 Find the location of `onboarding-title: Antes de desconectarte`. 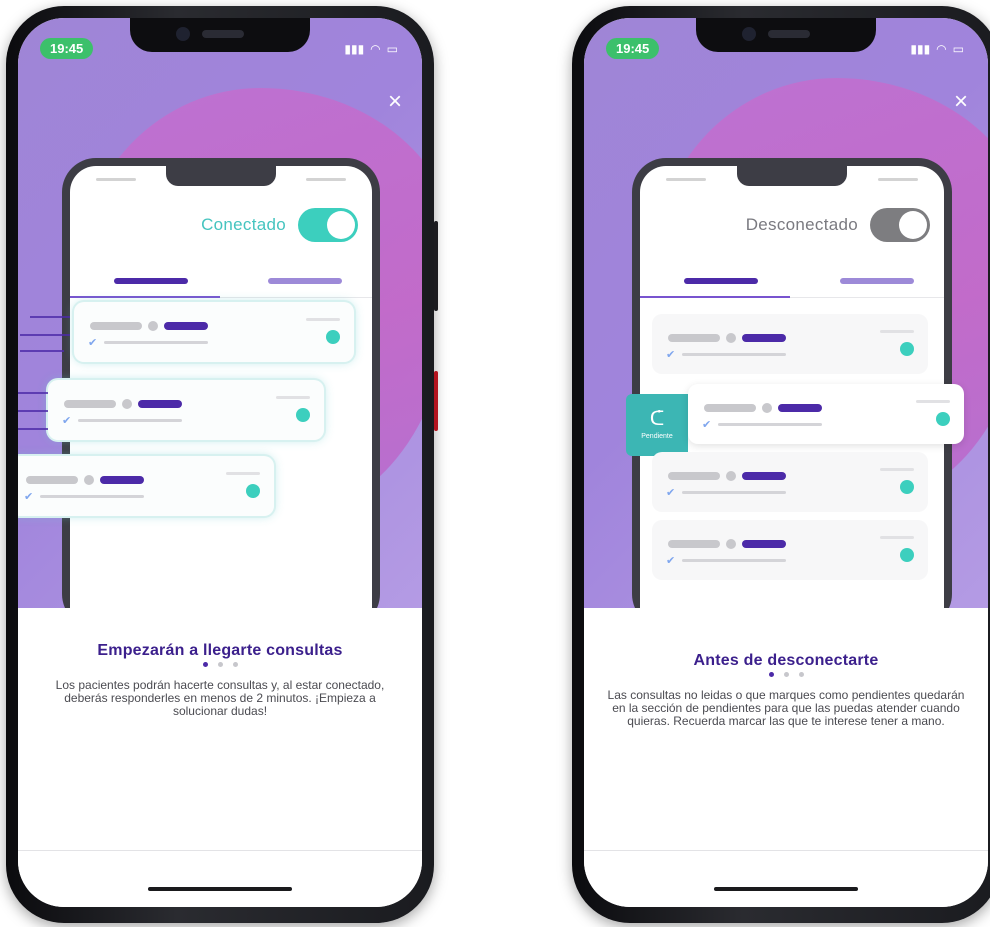

onboarding-title: Antes de desconectarte is located at coordinates (786, 660).